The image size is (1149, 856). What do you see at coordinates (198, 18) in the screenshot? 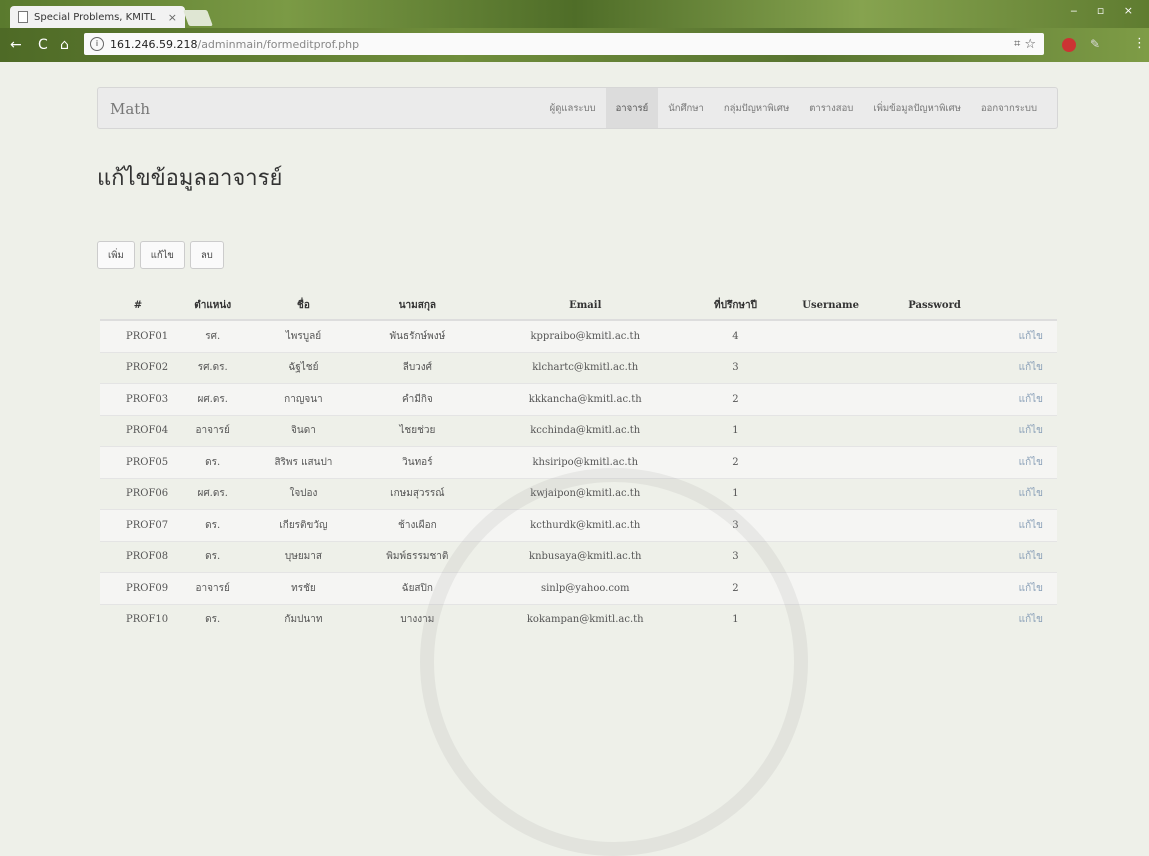
I see `new-tab-button` at bounding box center [198, 18].